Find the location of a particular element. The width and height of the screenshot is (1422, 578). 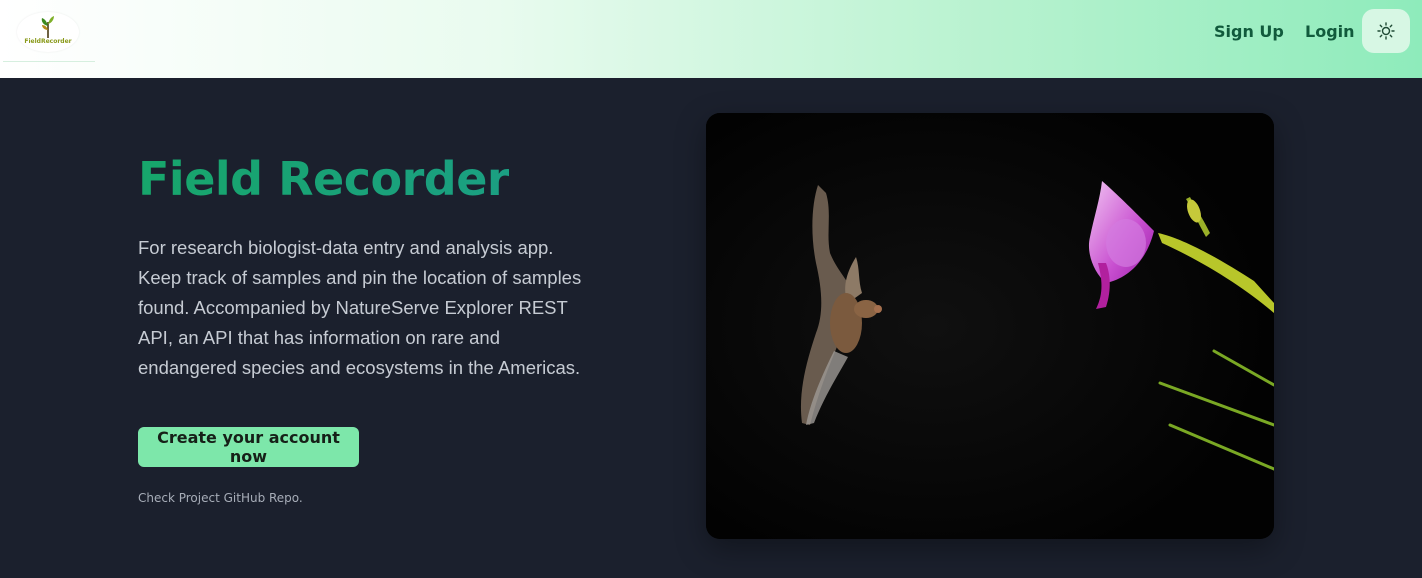

logo-container: FieldRecorder is located at coordinates (49, 31).